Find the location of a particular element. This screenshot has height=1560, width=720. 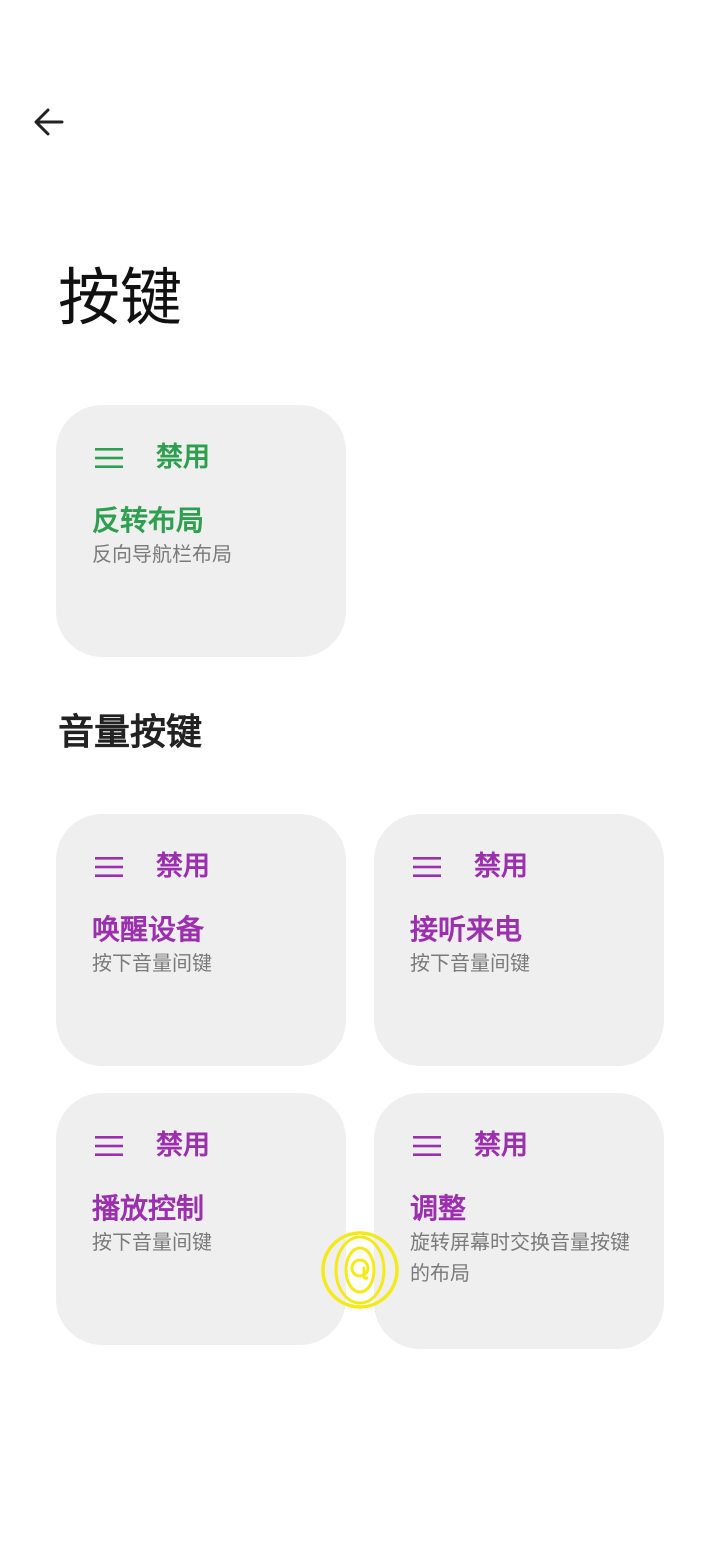

card-media-control: 禁用 播放控制 按下音量间键 is located at coordinates (201, 1219).